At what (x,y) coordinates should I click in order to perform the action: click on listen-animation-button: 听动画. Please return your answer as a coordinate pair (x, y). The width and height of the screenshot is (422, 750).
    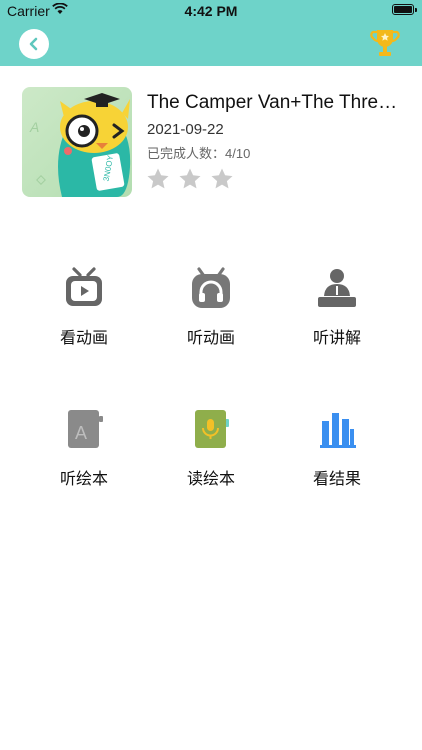
    Looking at the image, I should click on (211, 307).